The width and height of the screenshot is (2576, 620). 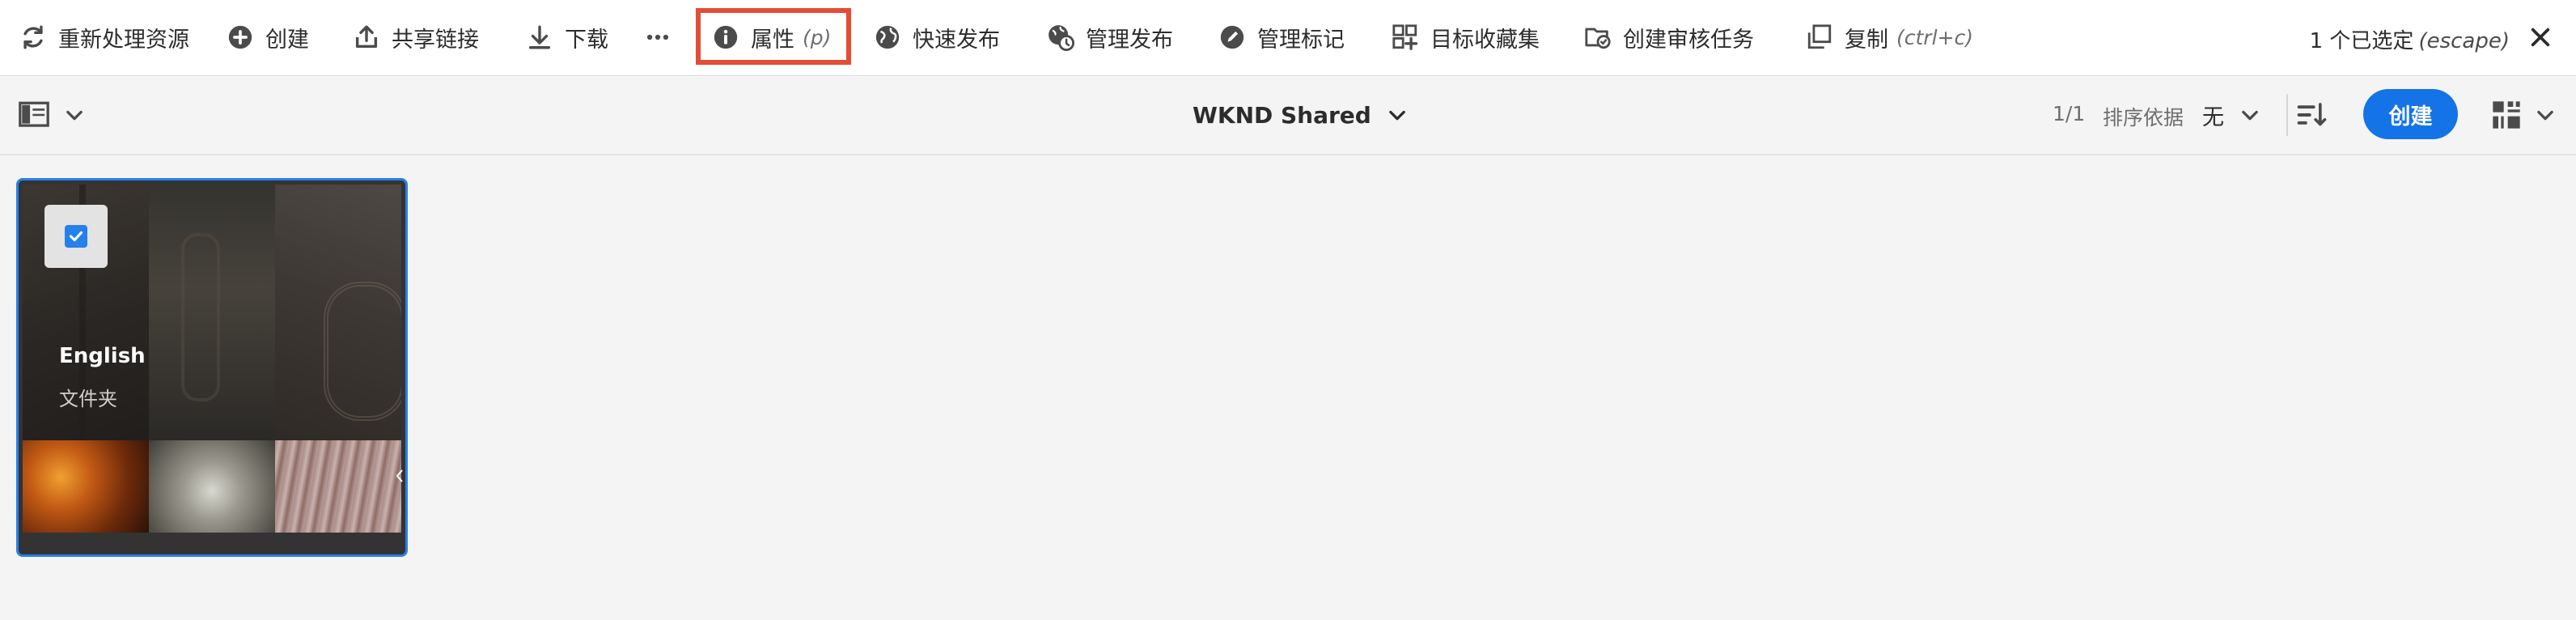 I want to click on view-dropdown-button, so click(x=2545, y=115).